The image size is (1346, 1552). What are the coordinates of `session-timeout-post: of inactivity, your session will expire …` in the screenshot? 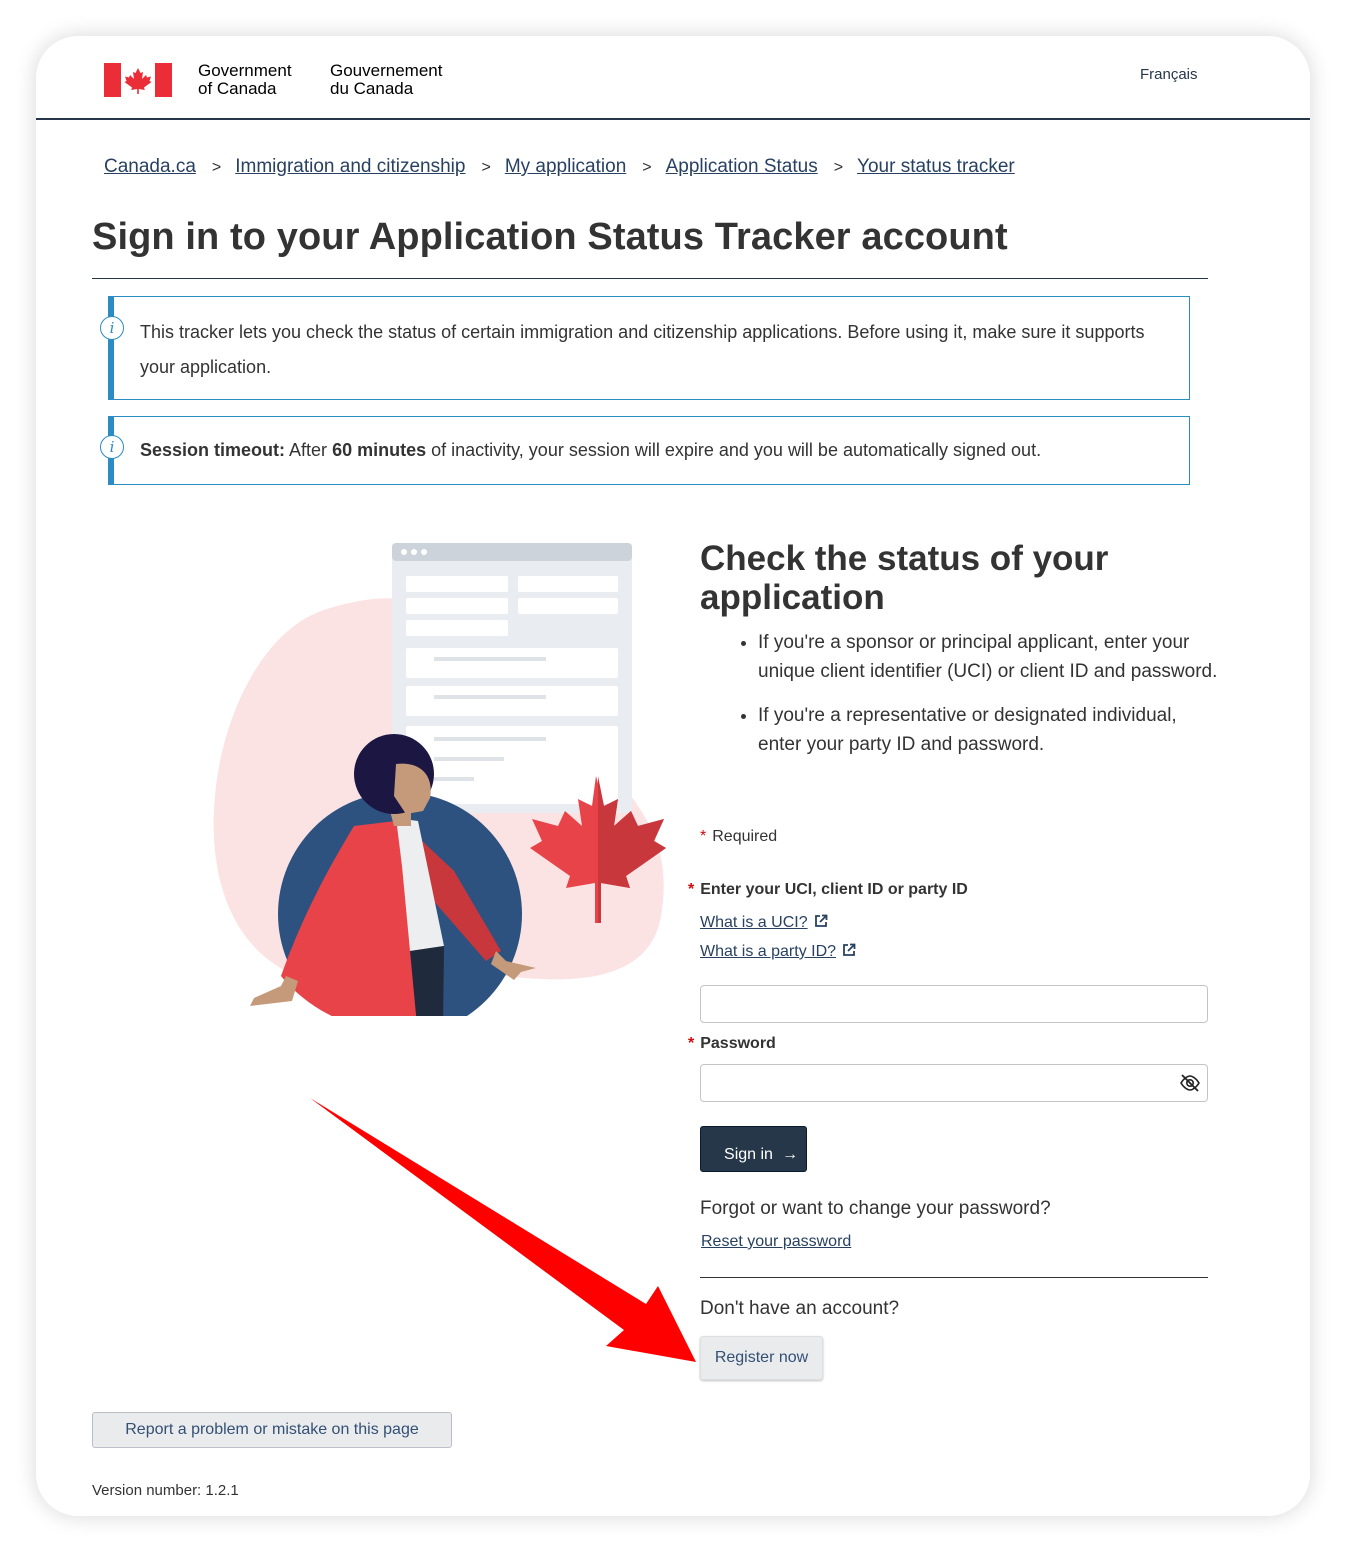 It's located at (734, 450).